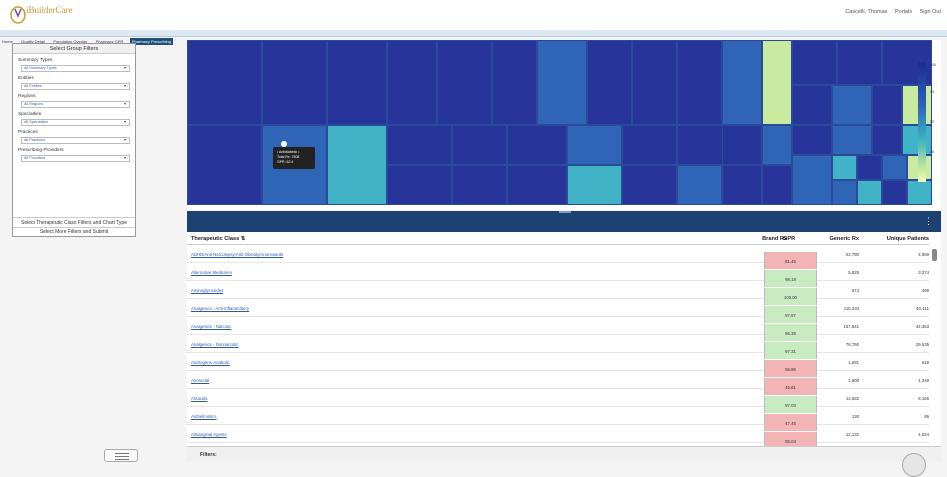 The height and width of the screenshot is (477, 947). I want to click on generic-rx-cell: 12,582, so click(852, 398).